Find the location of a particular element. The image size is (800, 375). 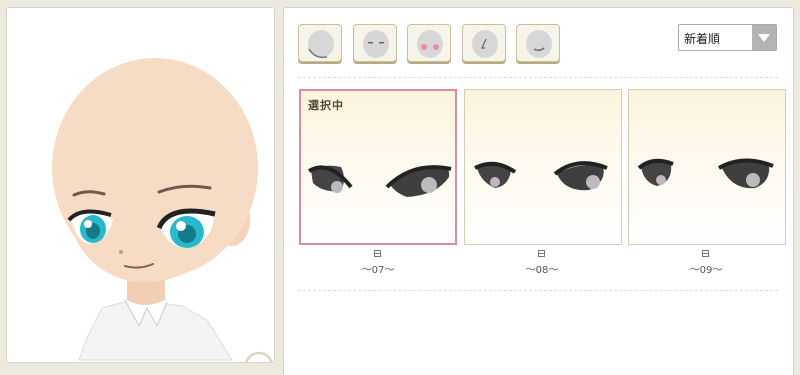

mouth-icon is located at coordinates (539, 44).